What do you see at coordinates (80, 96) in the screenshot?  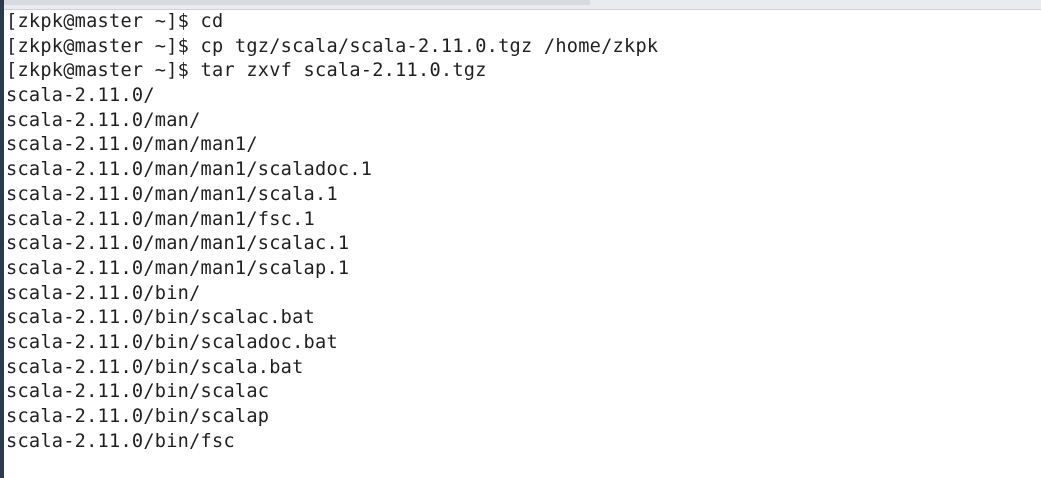 I see `terminal-line: scala-2.11.0/` at bounding box center [80, 96].